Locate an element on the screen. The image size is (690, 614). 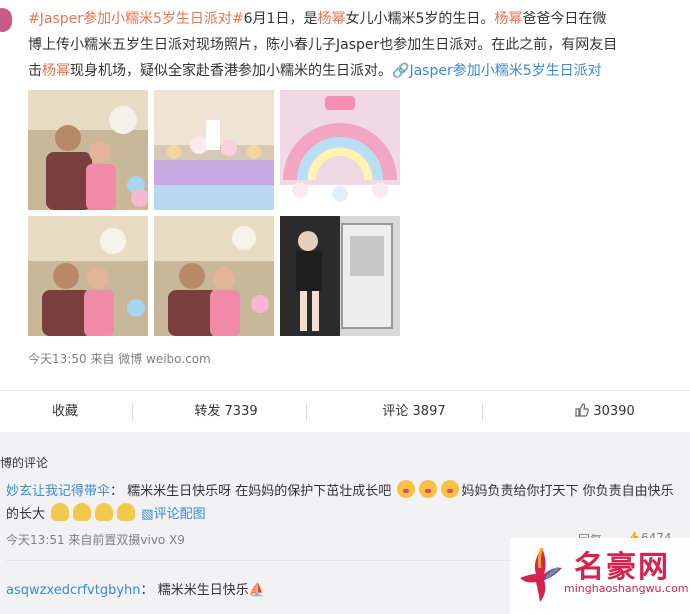
favorite-label: 收藏 is located at coordinates (64, 411).